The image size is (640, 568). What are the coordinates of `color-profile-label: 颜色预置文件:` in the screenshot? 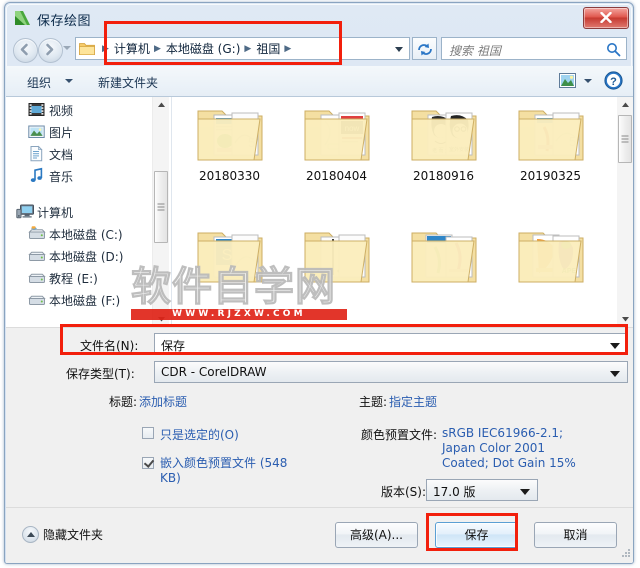 It's located at (399, 435).